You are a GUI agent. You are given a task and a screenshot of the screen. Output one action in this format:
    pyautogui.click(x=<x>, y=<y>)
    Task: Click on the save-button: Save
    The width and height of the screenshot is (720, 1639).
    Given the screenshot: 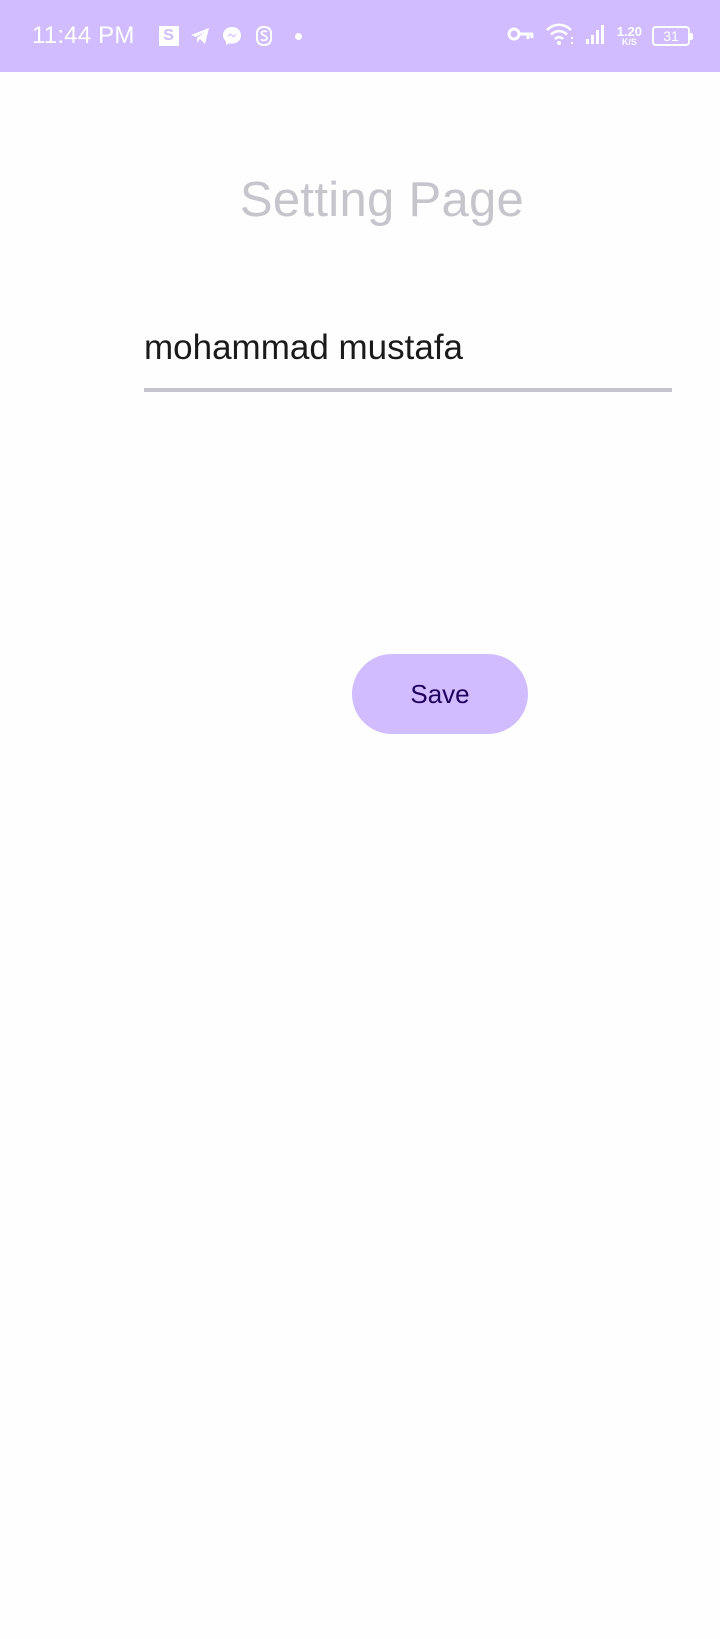 What is the action you would take?
    pyautogui.click(x=440, y=694)
    